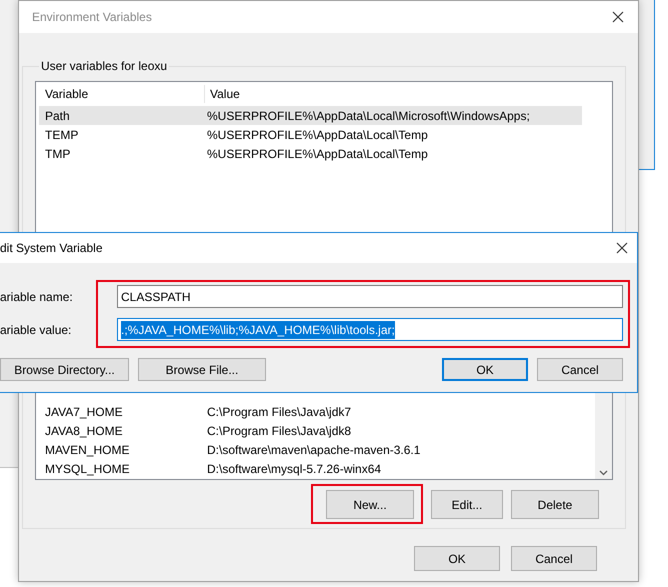  I want to click on variable-cell-text: MAVEN_HOME, so click(87, 450).